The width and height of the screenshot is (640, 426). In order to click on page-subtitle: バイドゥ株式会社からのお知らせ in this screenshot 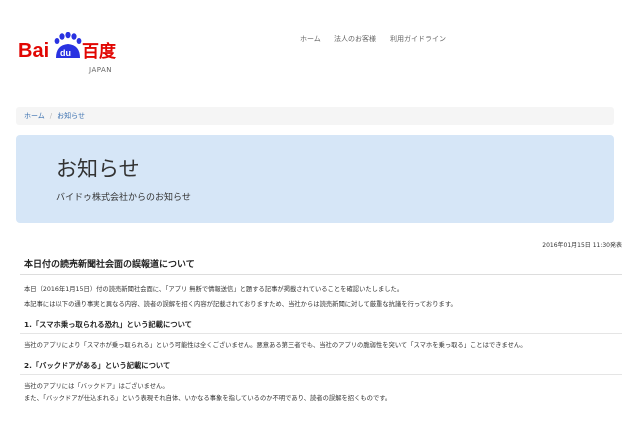, I will do `click(123, 198)`.